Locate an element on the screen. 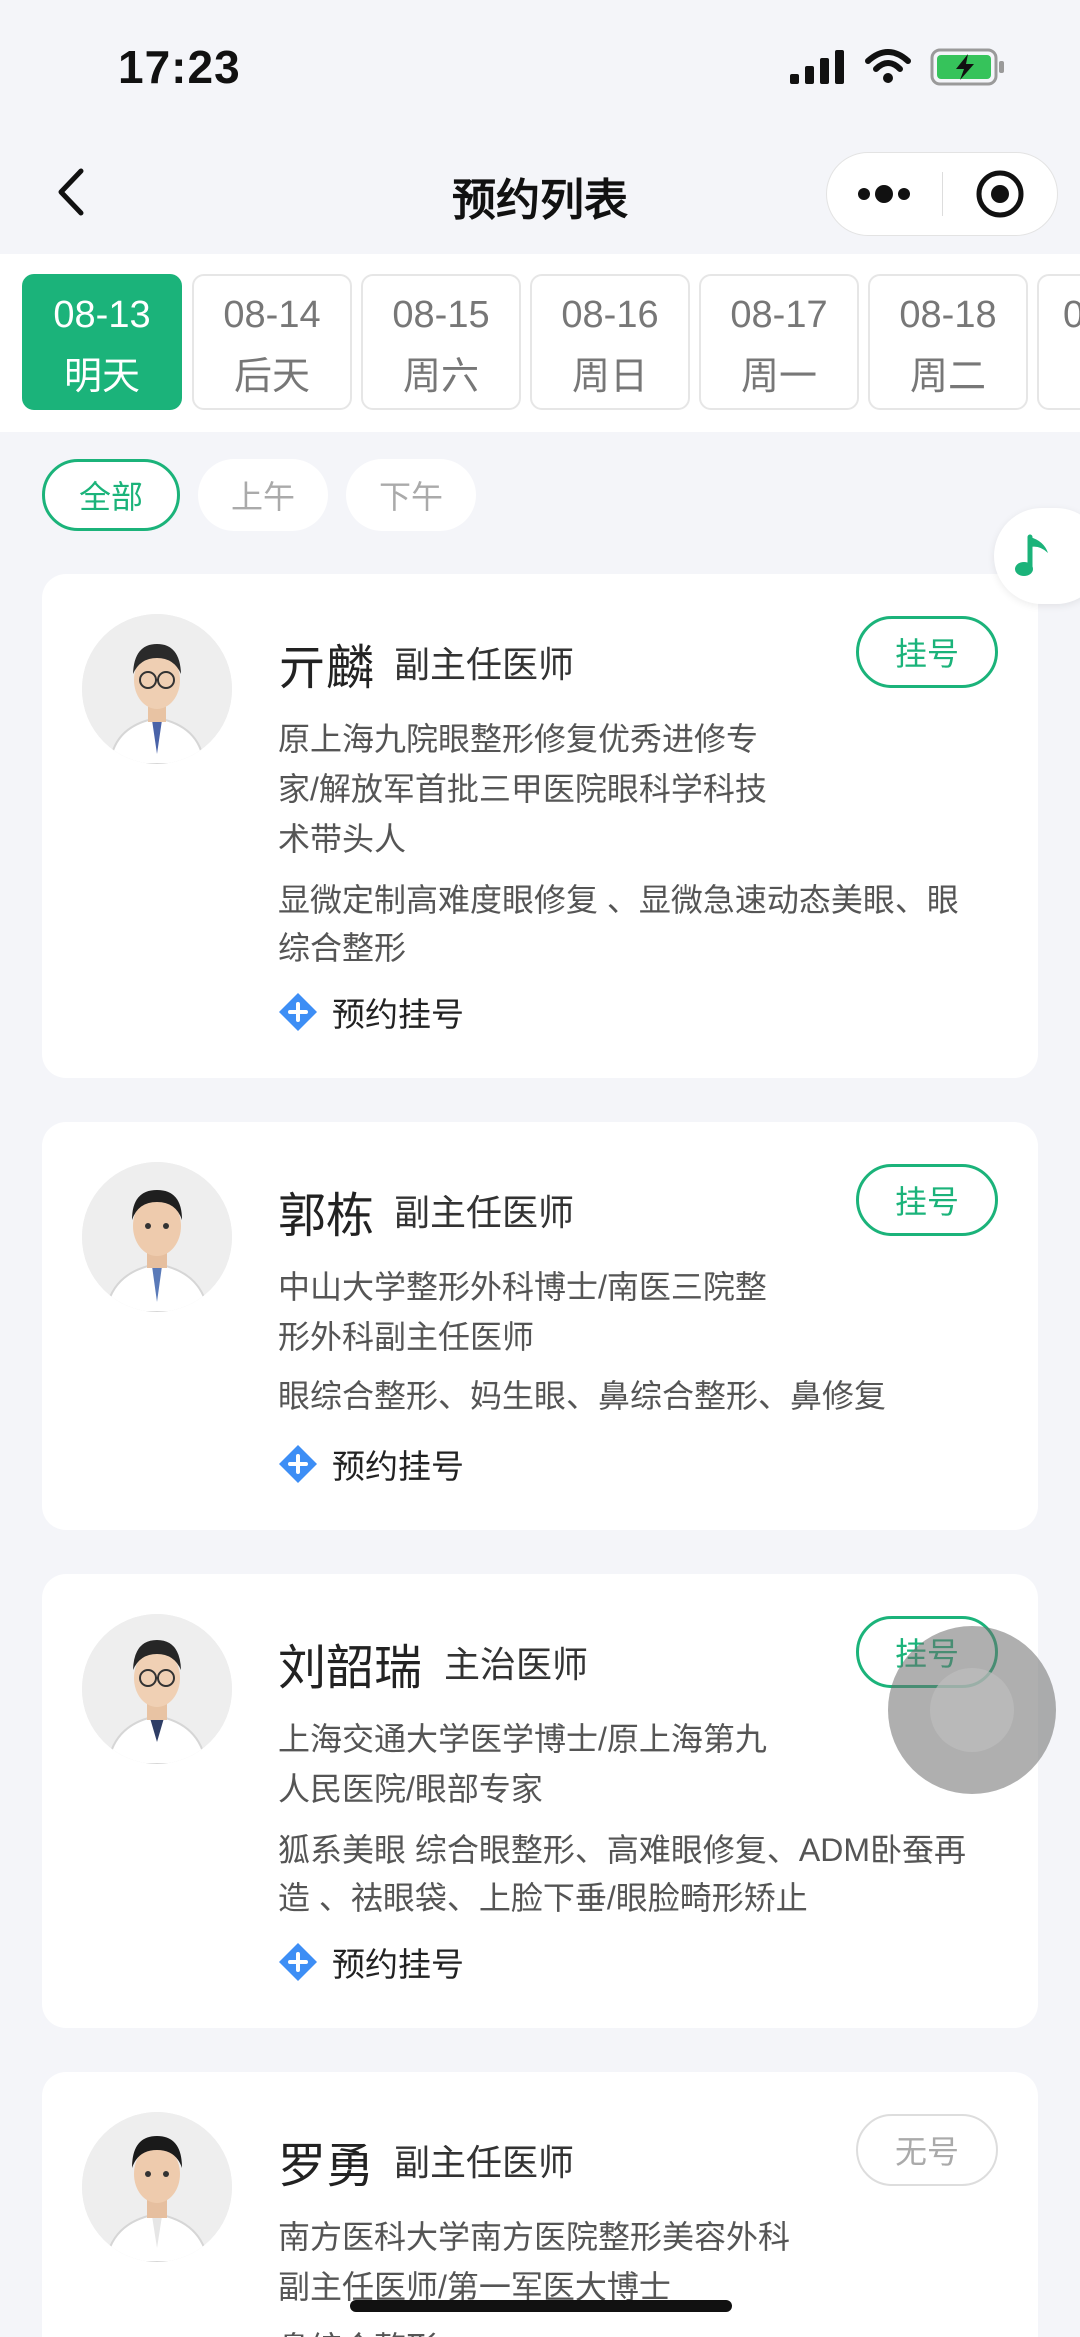 Image resolution: width=1080 pixels, height=2337 pixels. doctor-intro: 南方医科大学南方医院整形美容外科 副主任医师/第一军医大博士 is located at coordinates (548, 2262).